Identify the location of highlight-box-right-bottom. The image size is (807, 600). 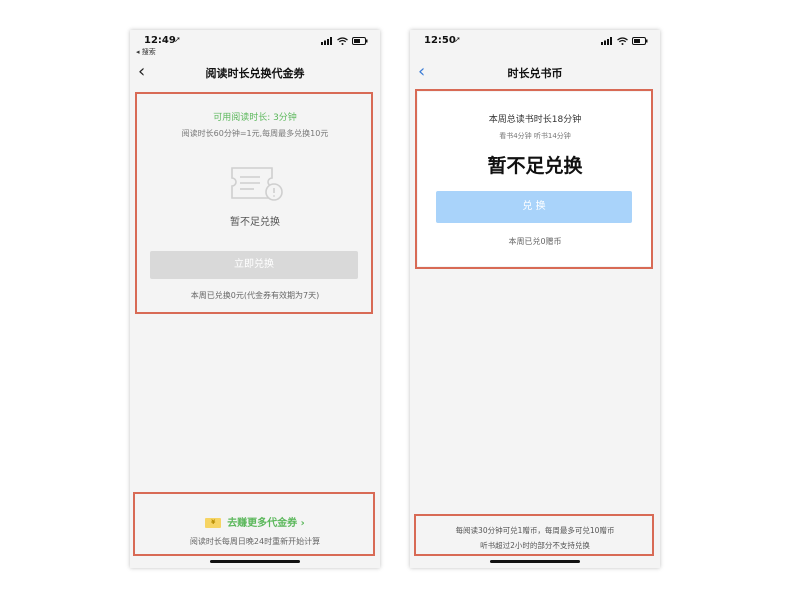
(534, 535).